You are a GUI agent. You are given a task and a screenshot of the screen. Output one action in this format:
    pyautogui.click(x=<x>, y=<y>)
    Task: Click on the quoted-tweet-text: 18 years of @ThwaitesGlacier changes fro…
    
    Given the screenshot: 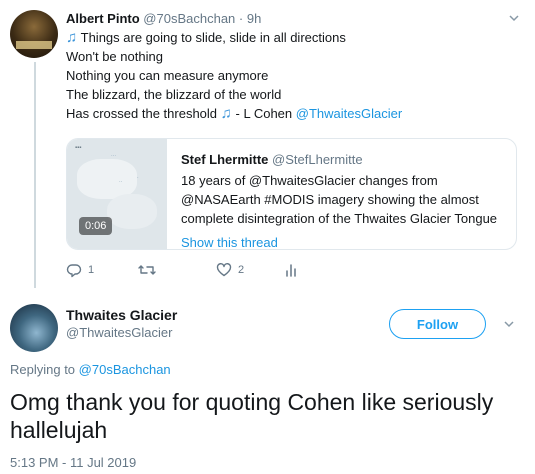 What is the action you would take?
    pyautogui.click(x=339, y=199)
    